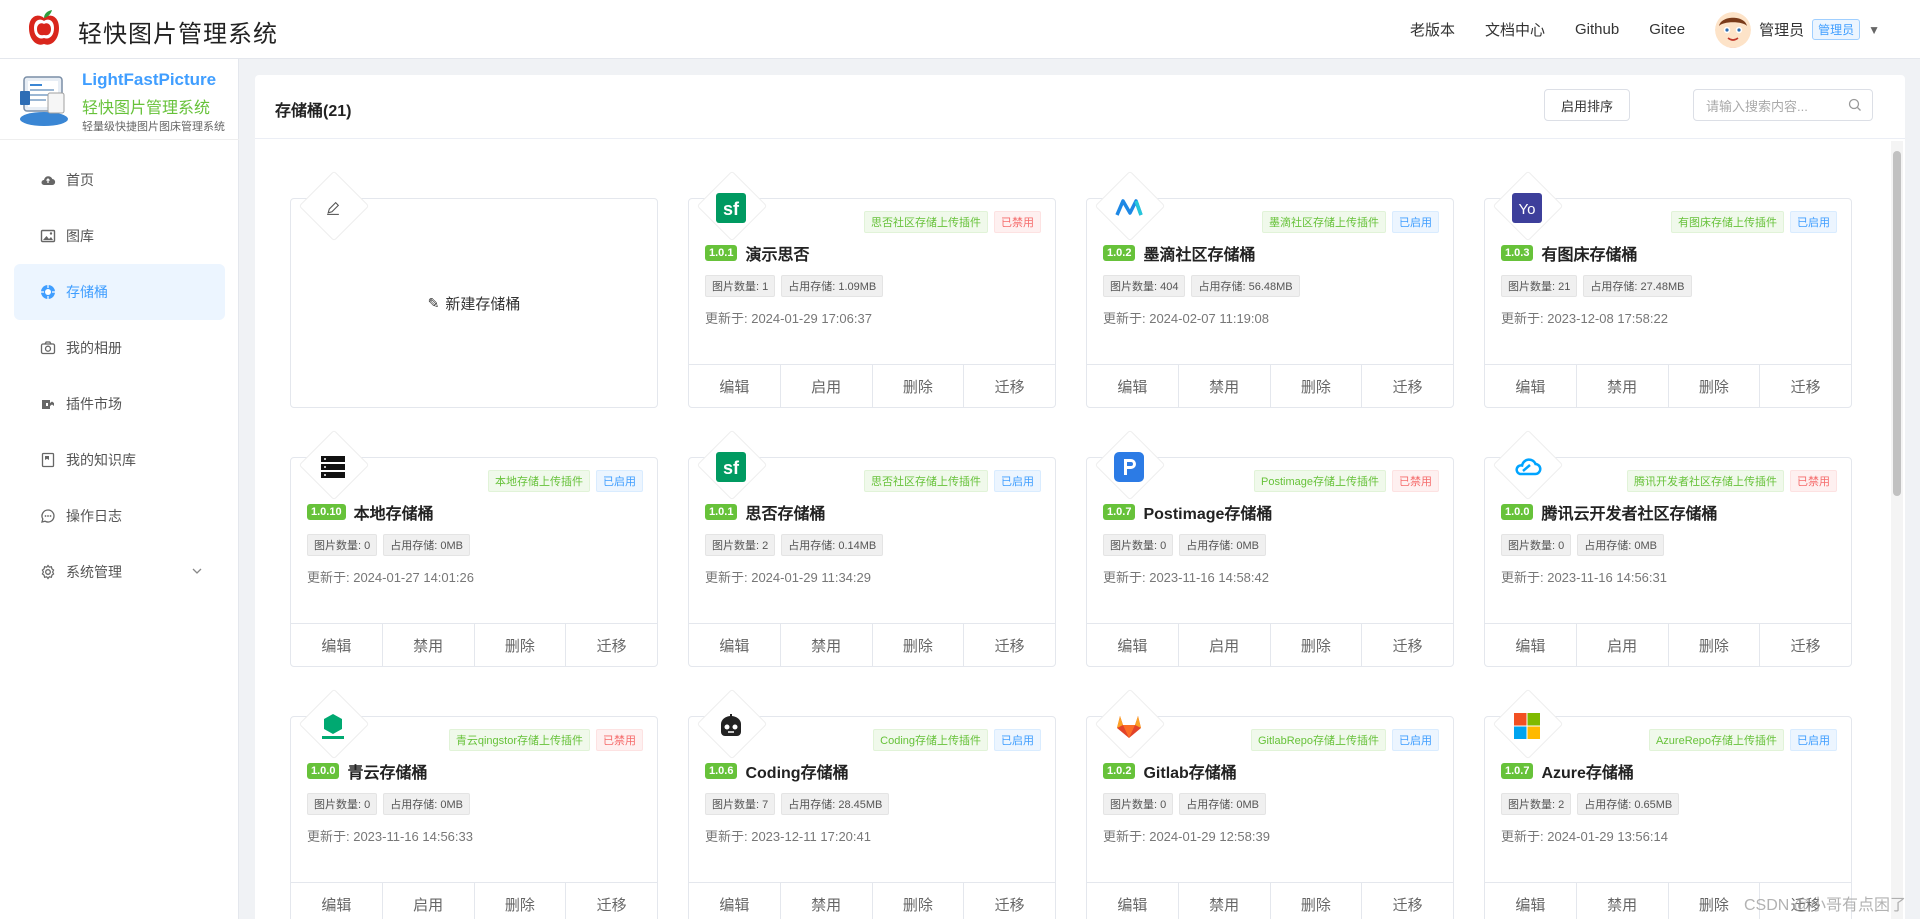 The image size is (1920, 919). What do you see at coordinates (1187, 512) in the screenshot?
I see `card-title-row: 1.0.7 Postimage存储桶` at bounding box center [1187, 512].